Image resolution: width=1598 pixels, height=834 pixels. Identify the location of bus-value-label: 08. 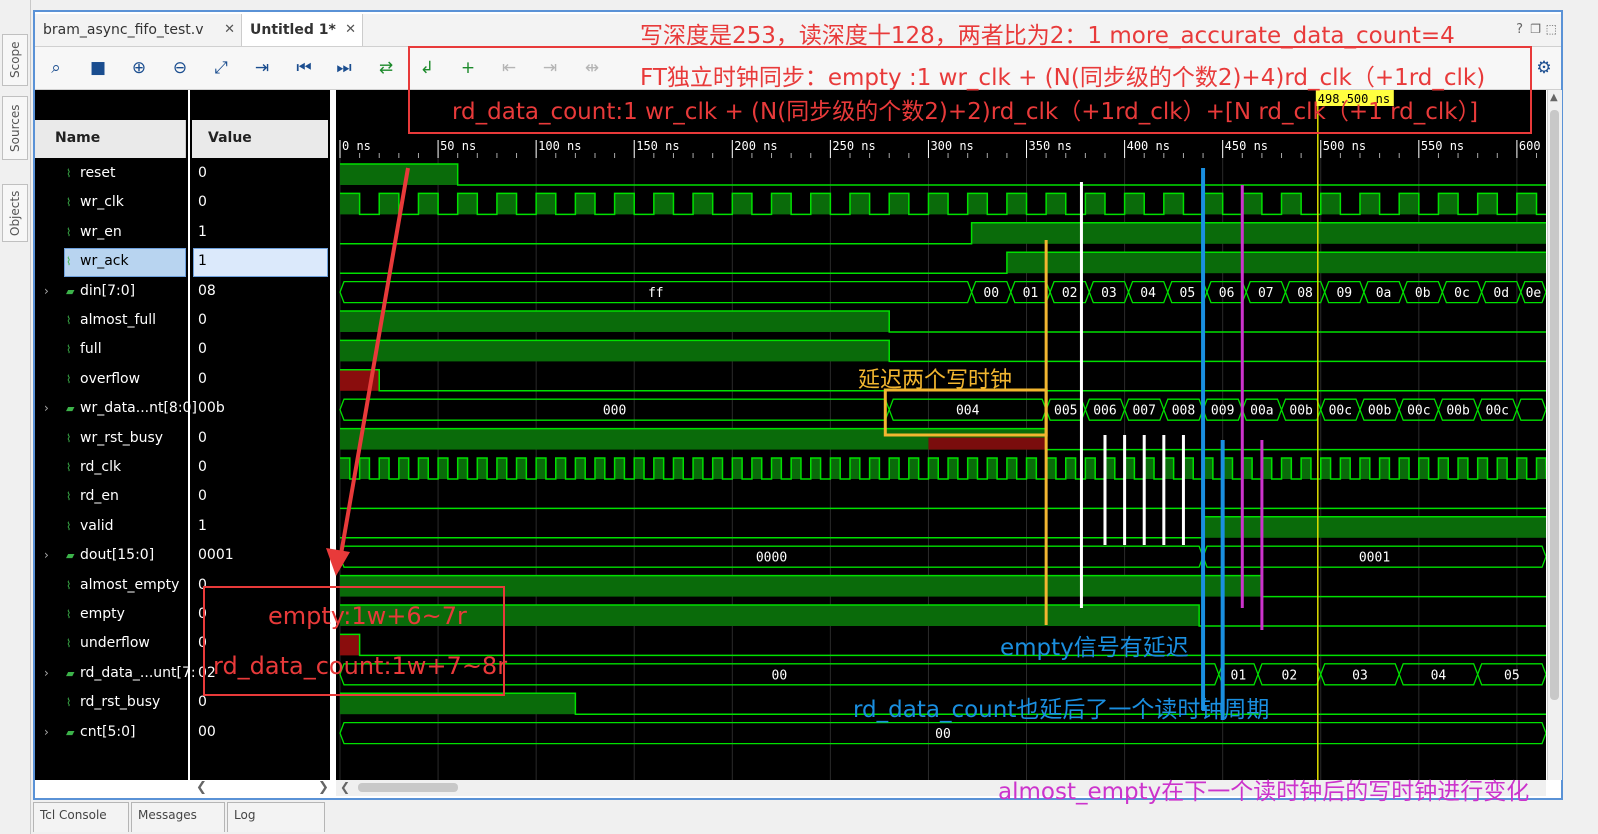
(1305, 293).